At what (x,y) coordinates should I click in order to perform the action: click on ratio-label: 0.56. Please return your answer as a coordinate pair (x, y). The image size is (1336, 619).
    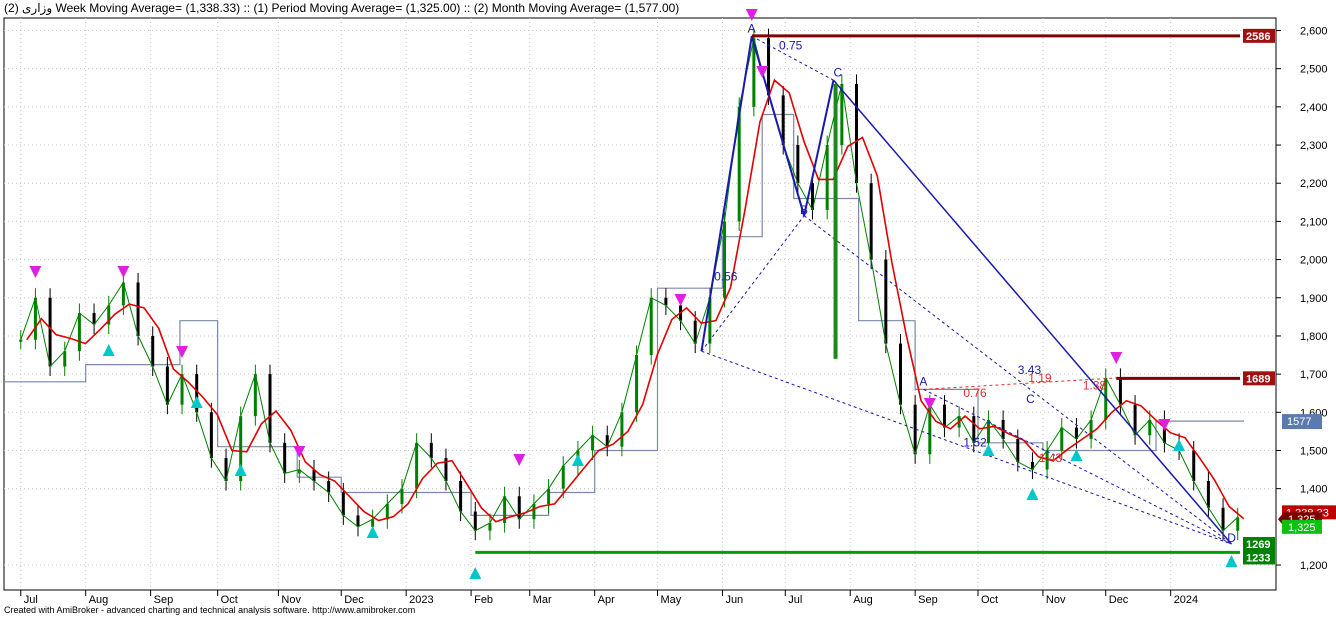
    Looking at the image, I should click on (726, 277).